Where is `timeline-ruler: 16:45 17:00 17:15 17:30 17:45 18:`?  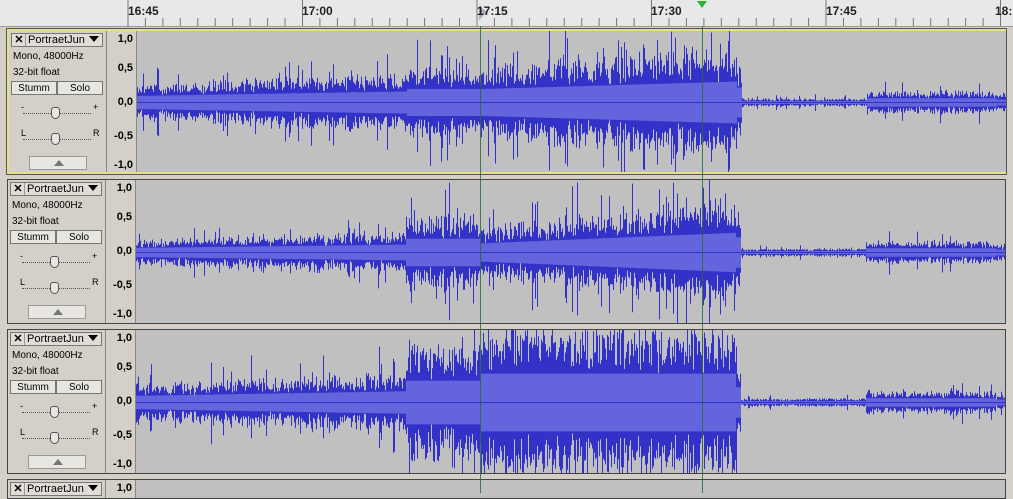 timeline-ruler: 16:45 17:00 17:15 17:30 17:45 18: is located at coordinates (506, 13).